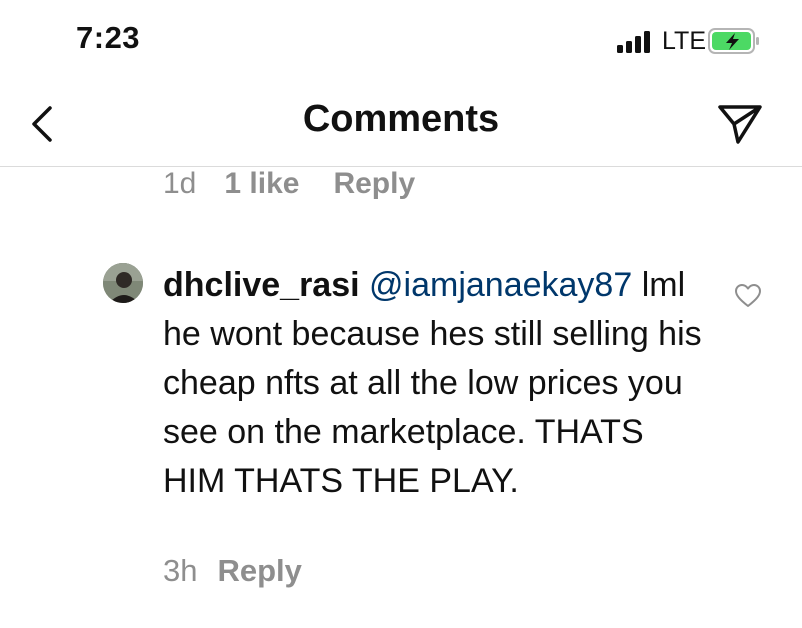 This screenshot has height=628, width=802. Describe the element at coordinates (108, 37) in the screenshot. I see `status-time: 7:23` at that location.